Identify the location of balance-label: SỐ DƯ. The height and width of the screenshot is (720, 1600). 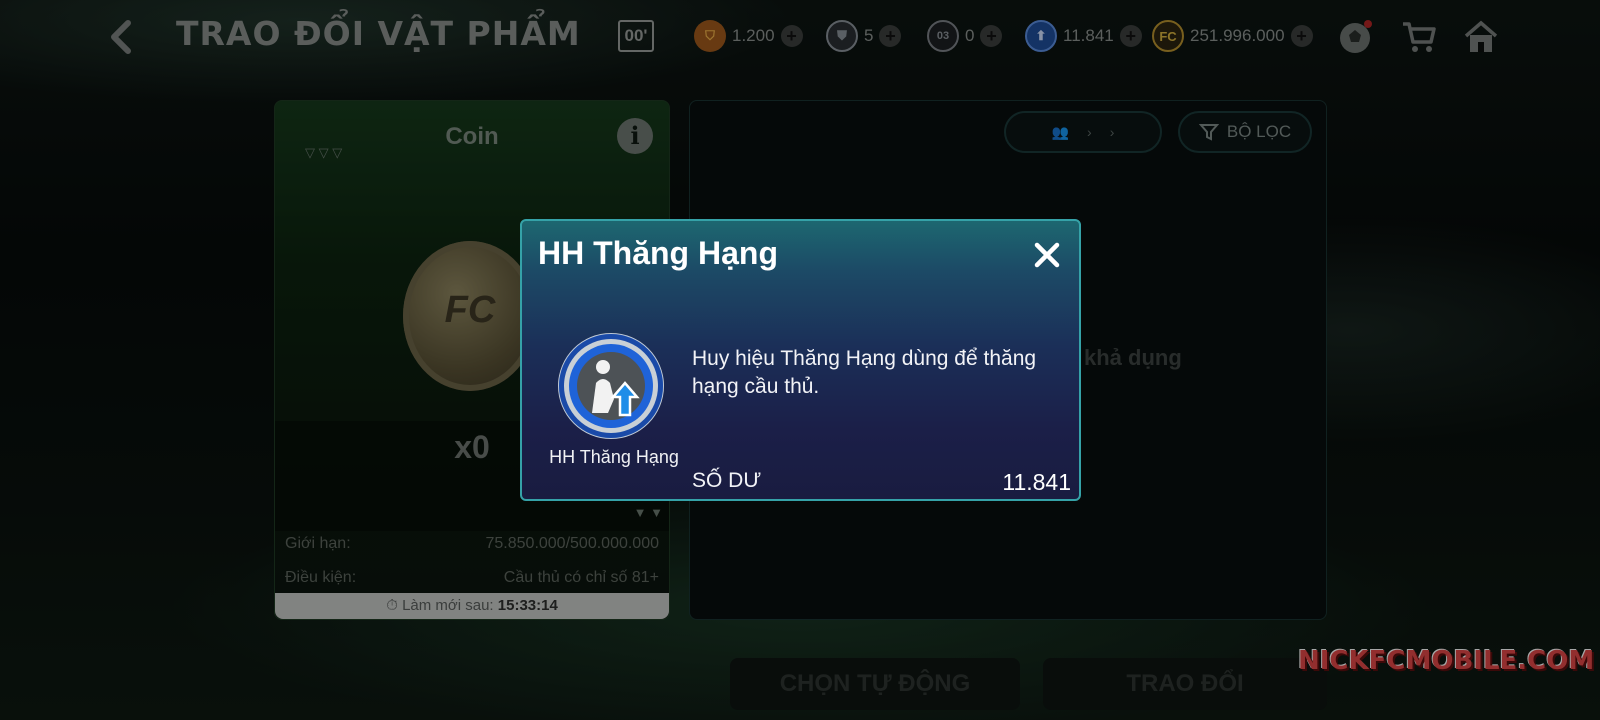
(727, 480).